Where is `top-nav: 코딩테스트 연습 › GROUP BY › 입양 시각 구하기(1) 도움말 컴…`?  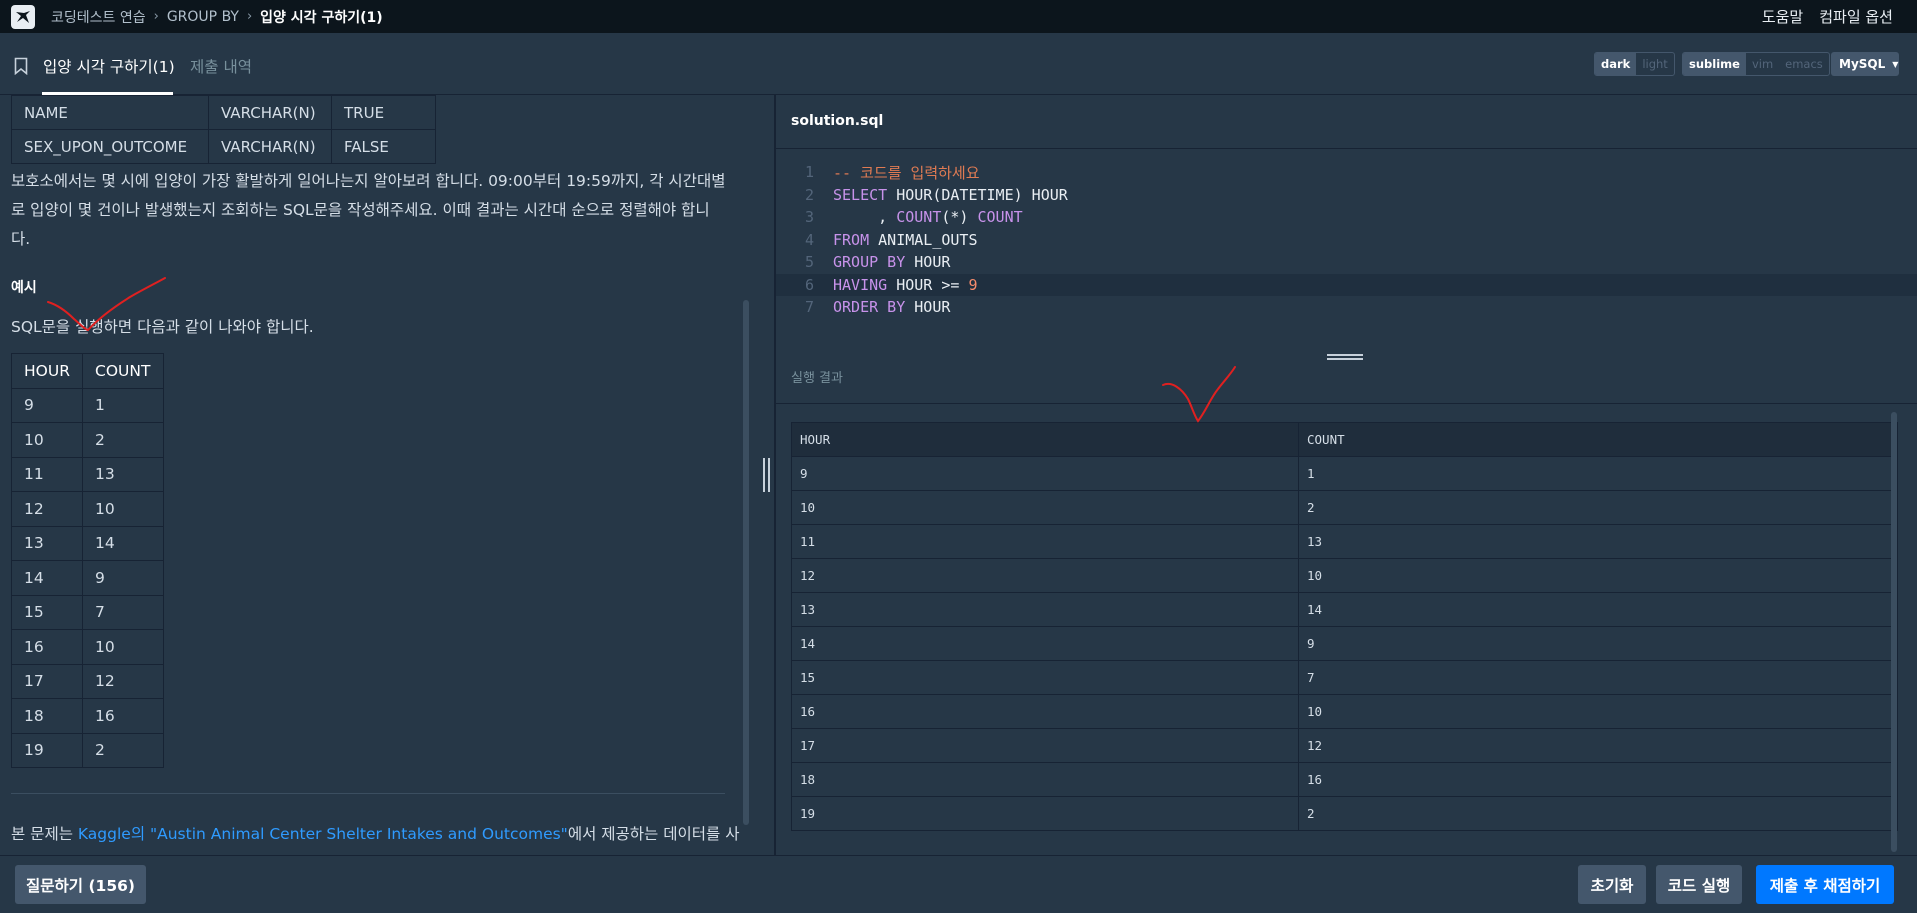 top-nav: 코딩테스트 연습 › GROUP BY › 입양 시각 구하기(1) 도움말 컴… is located at coordinates (958, 16).